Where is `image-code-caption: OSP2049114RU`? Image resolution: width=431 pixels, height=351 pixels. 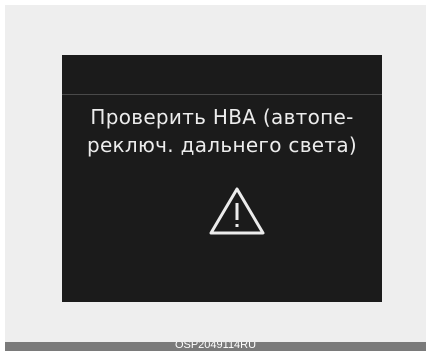 image-code-caption: OSP2049114RU is located at coordinates (215, 346).